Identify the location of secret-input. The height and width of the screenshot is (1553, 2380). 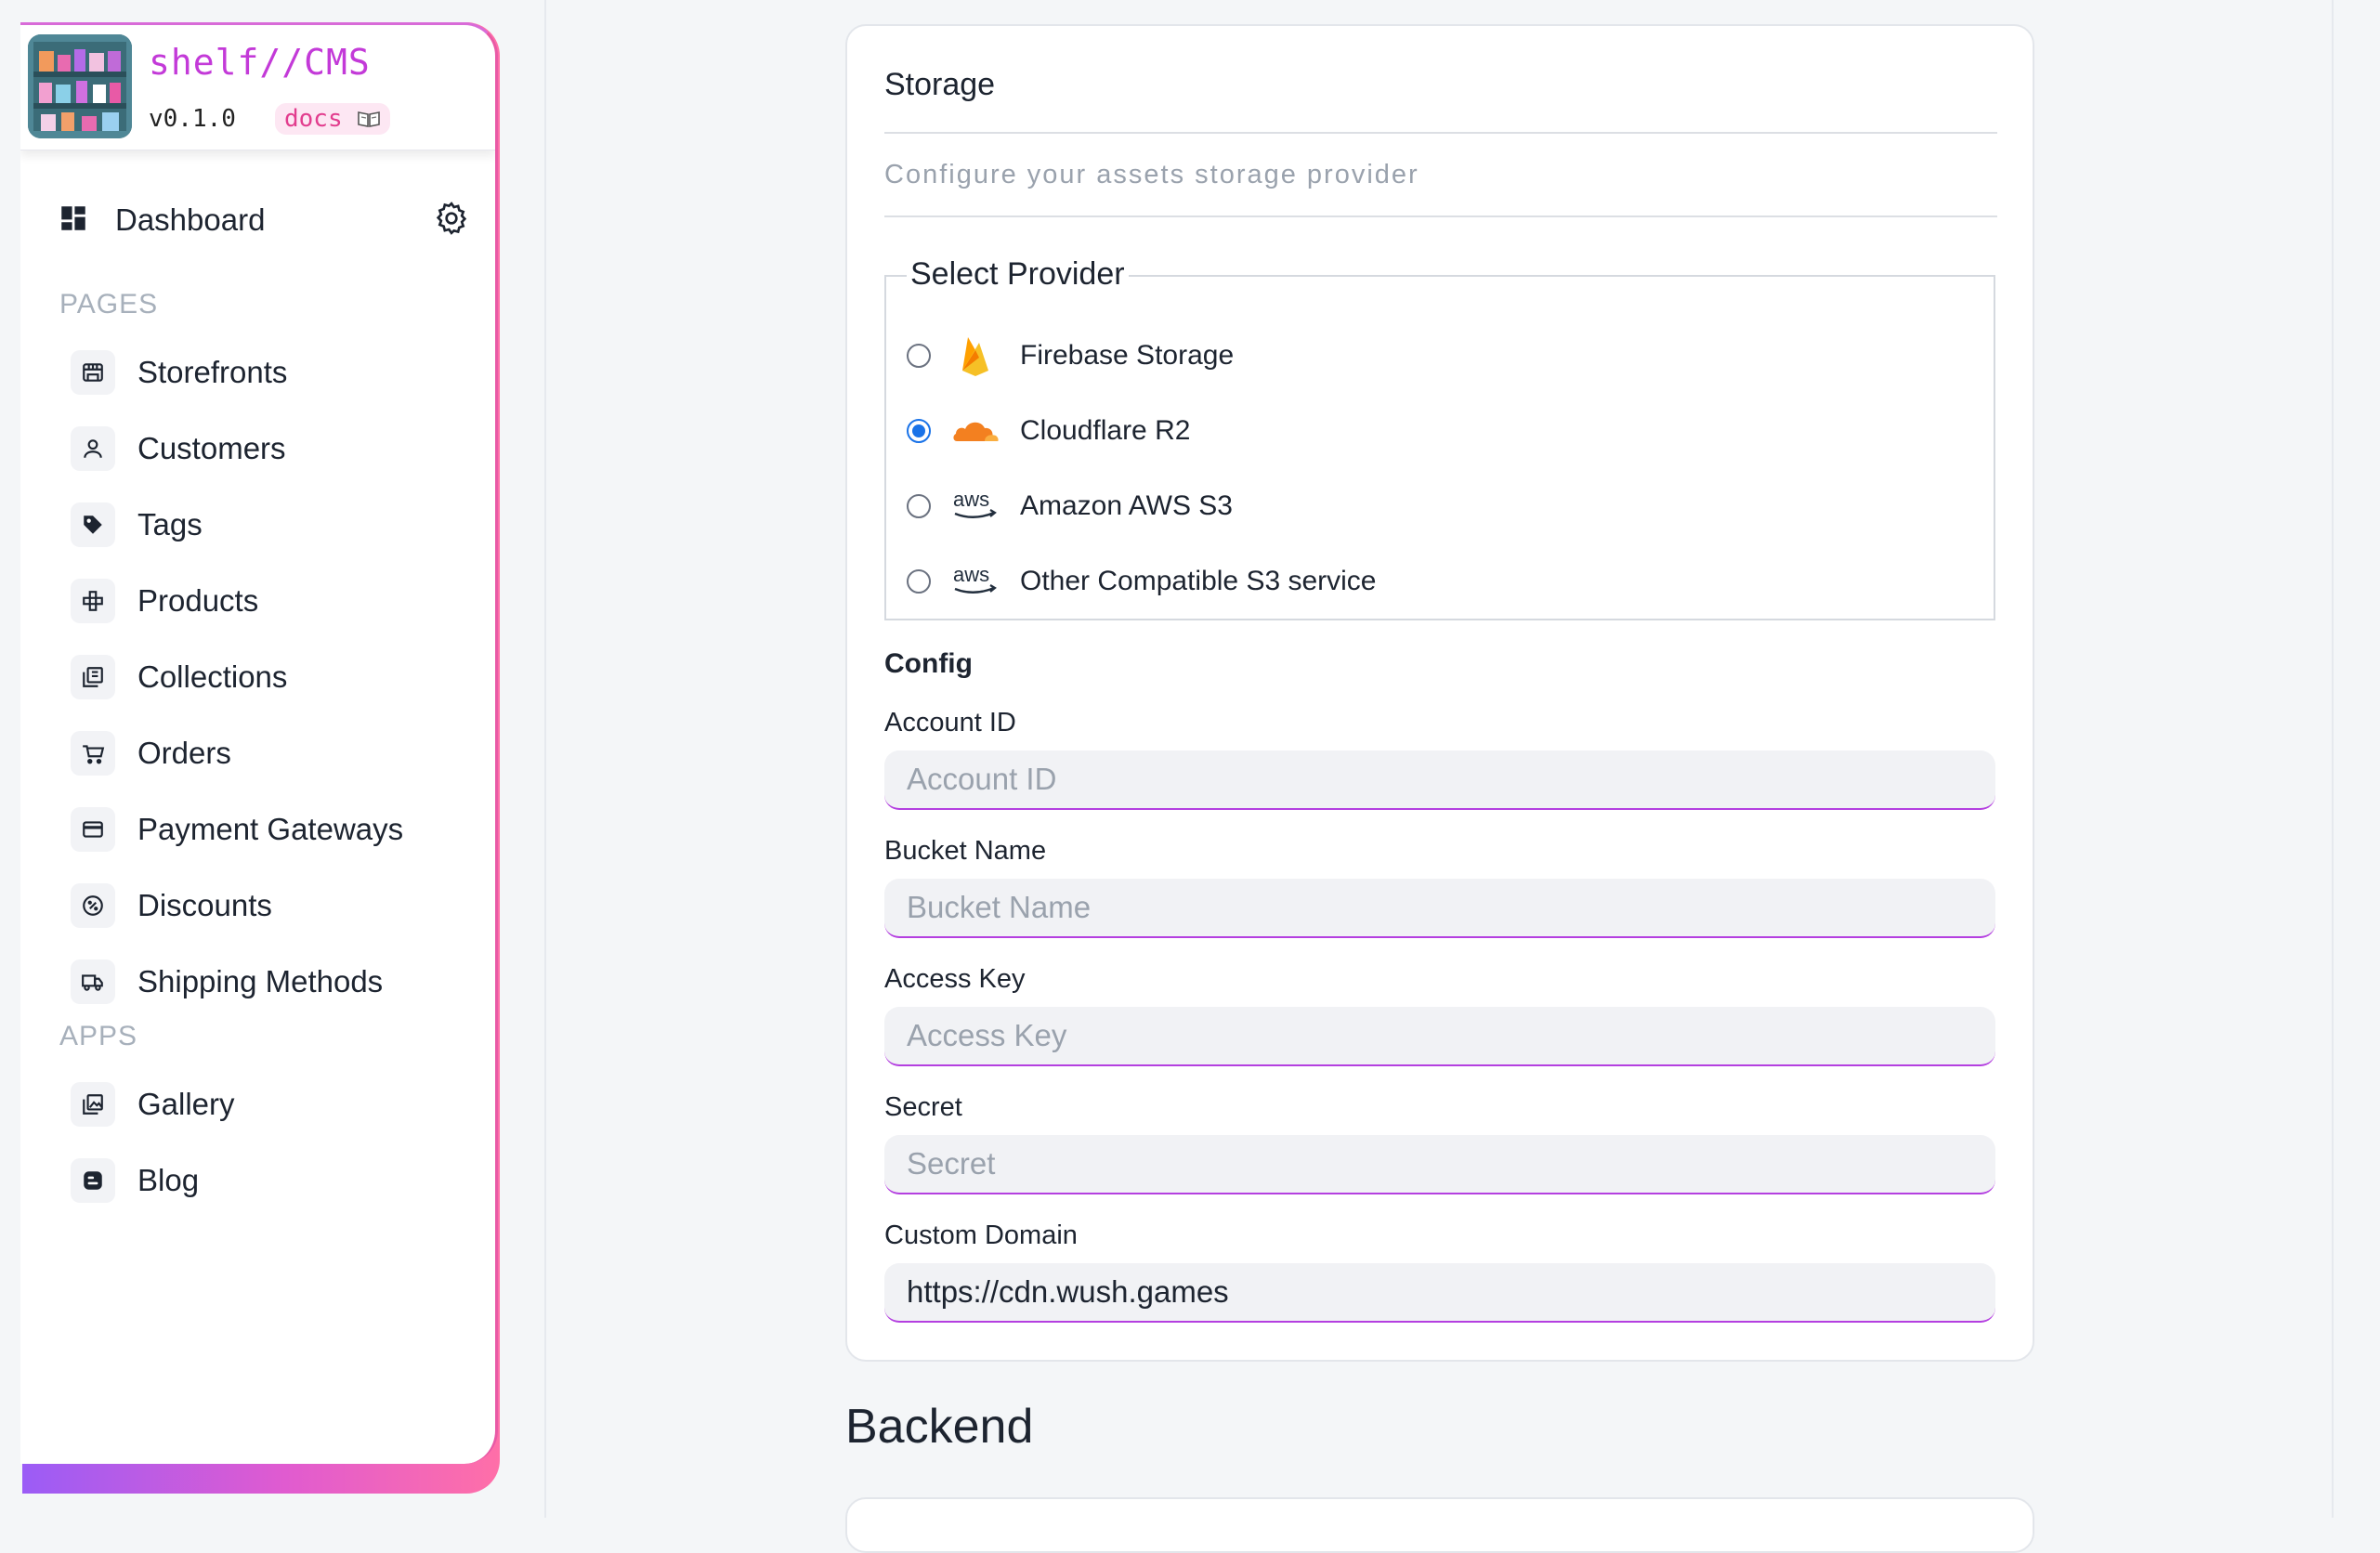
(1439, 1164).